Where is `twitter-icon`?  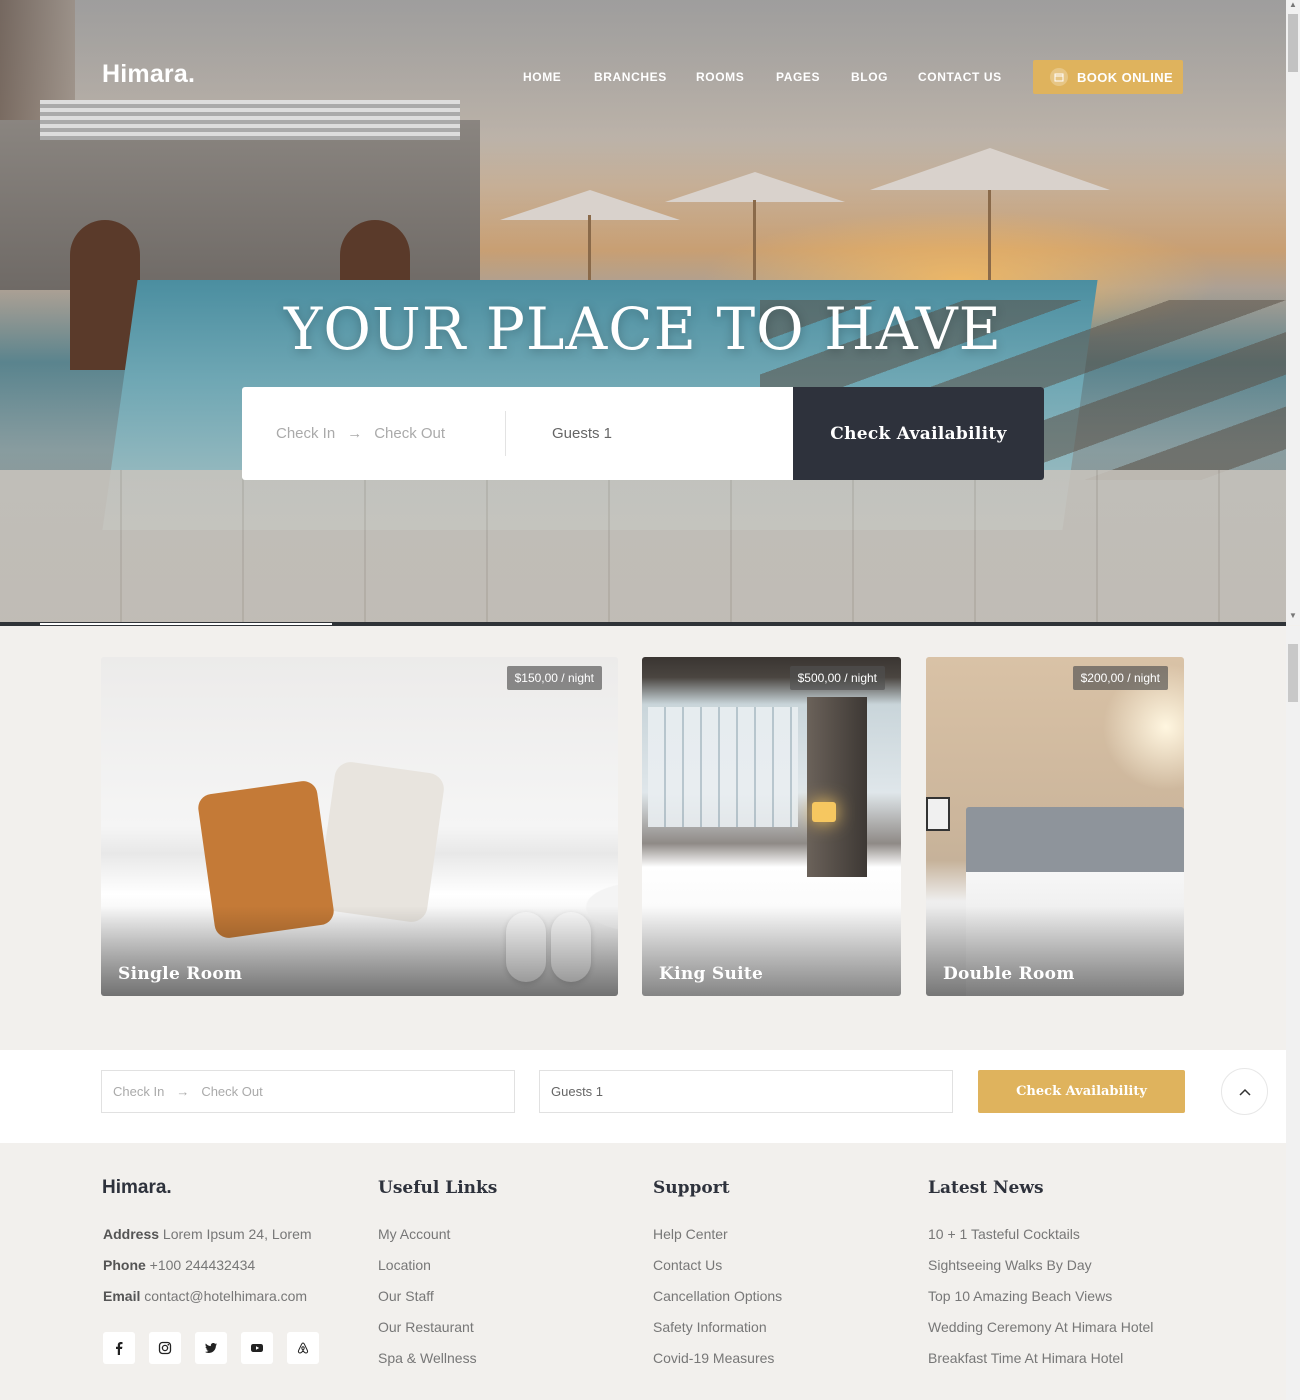
twitter-icon is located at coordinates (211, 1348).